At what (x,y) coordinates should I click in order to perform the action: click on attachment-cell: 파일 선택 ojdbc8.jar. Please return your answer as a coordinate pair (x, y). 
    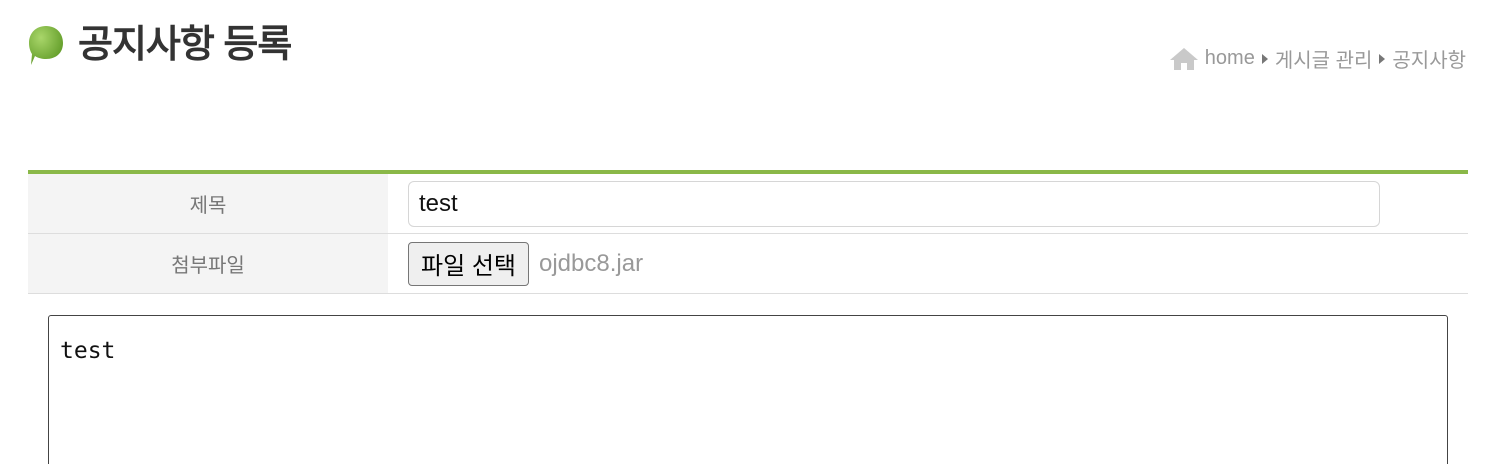
    Looking at the image, I should click on (928, 263).